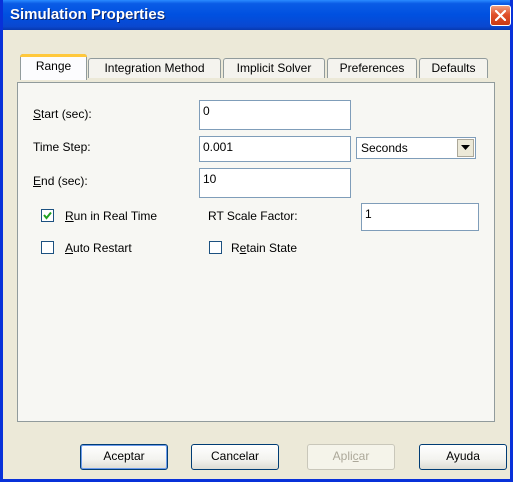 The image size is (513, 482). Describe the element at coordinates (384, 148) in the screenshot. I see `time-units-value: Seconds` at that location.